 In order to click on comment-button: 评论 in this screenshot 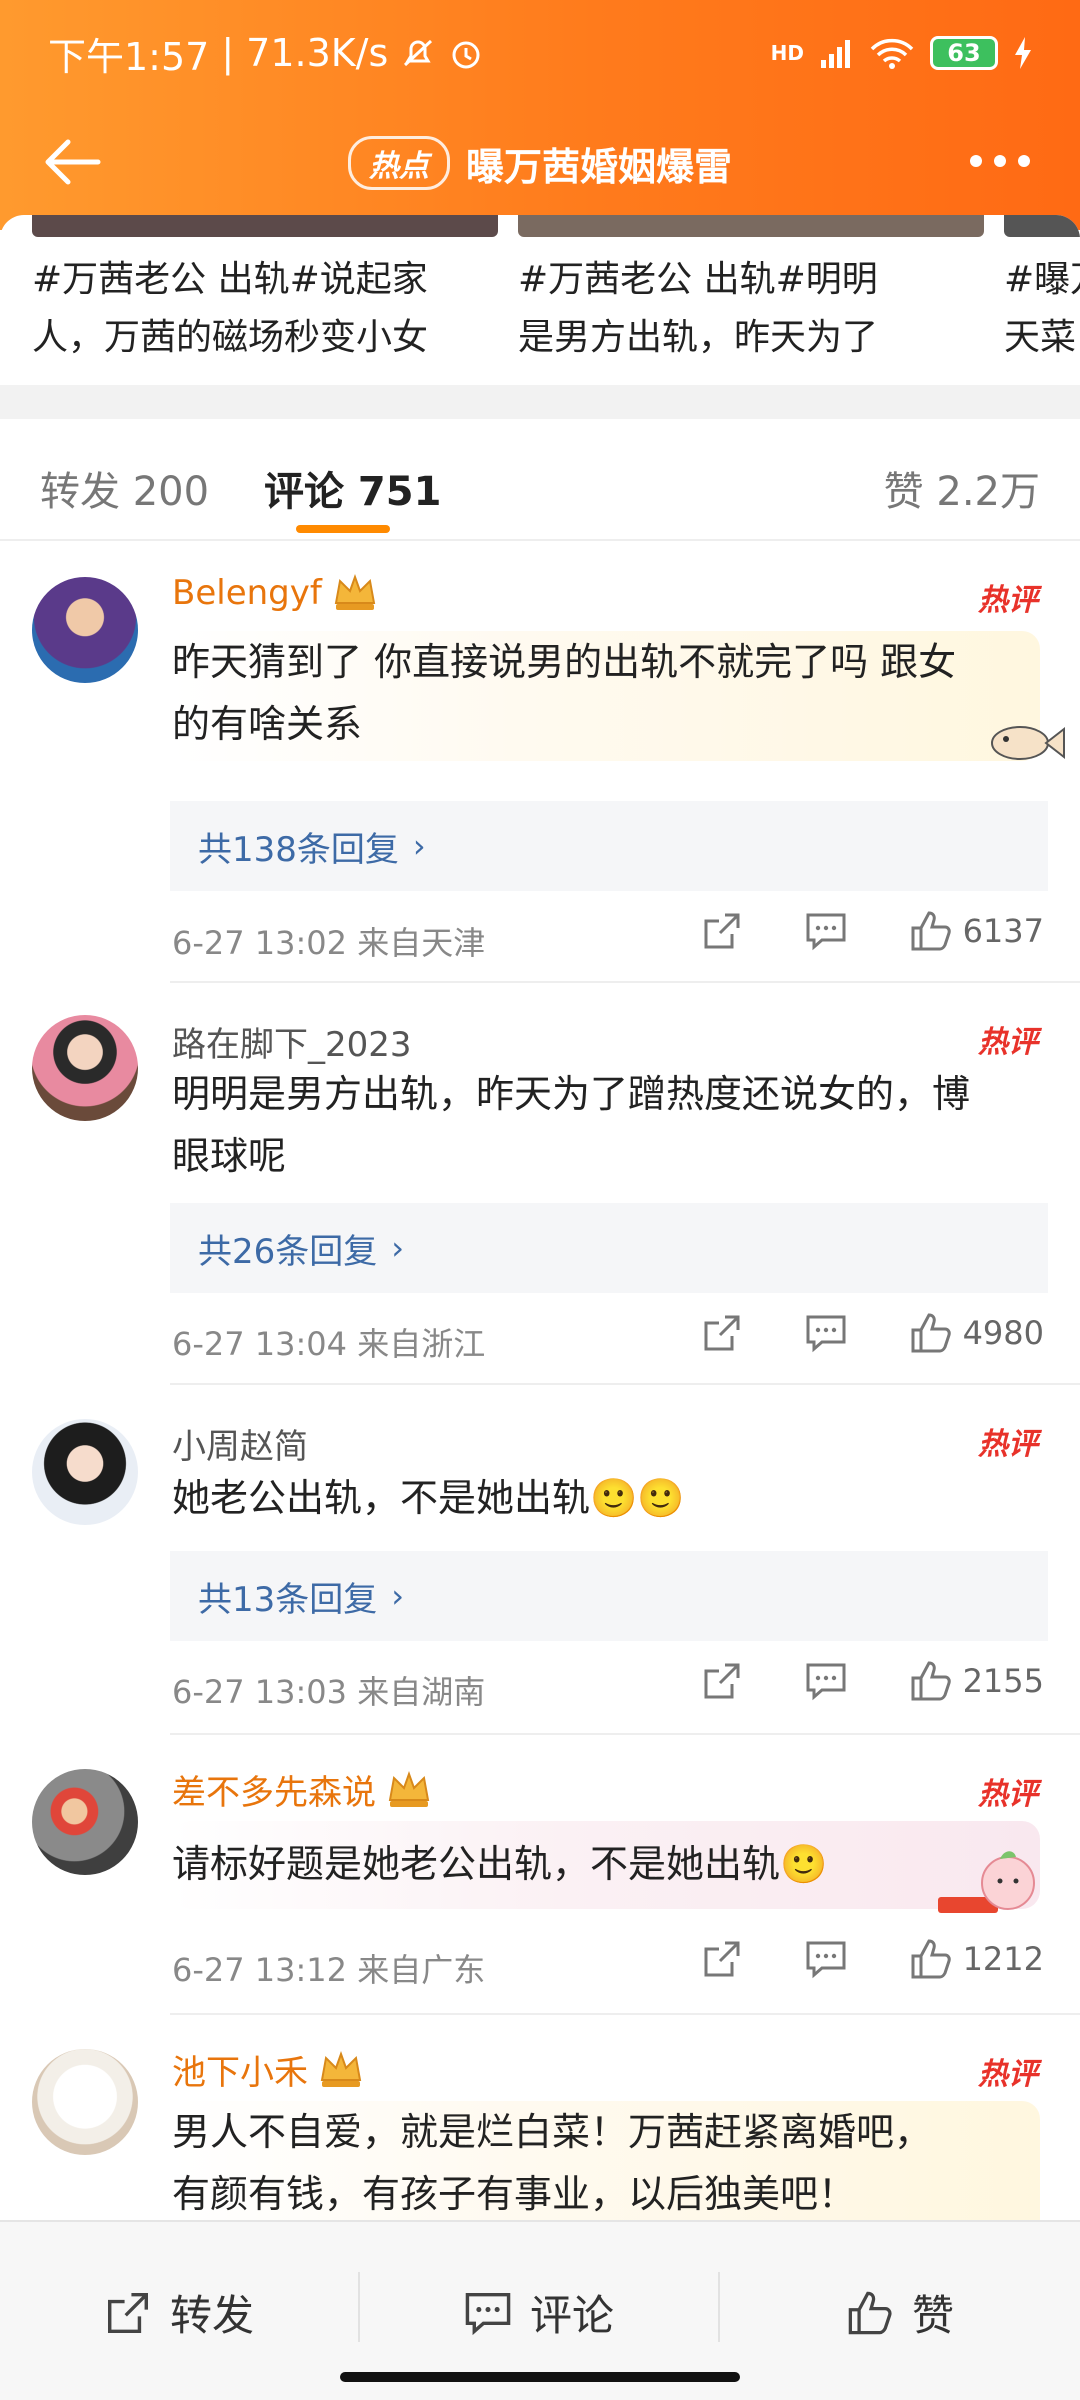, I will do `click(539, 2312)`.